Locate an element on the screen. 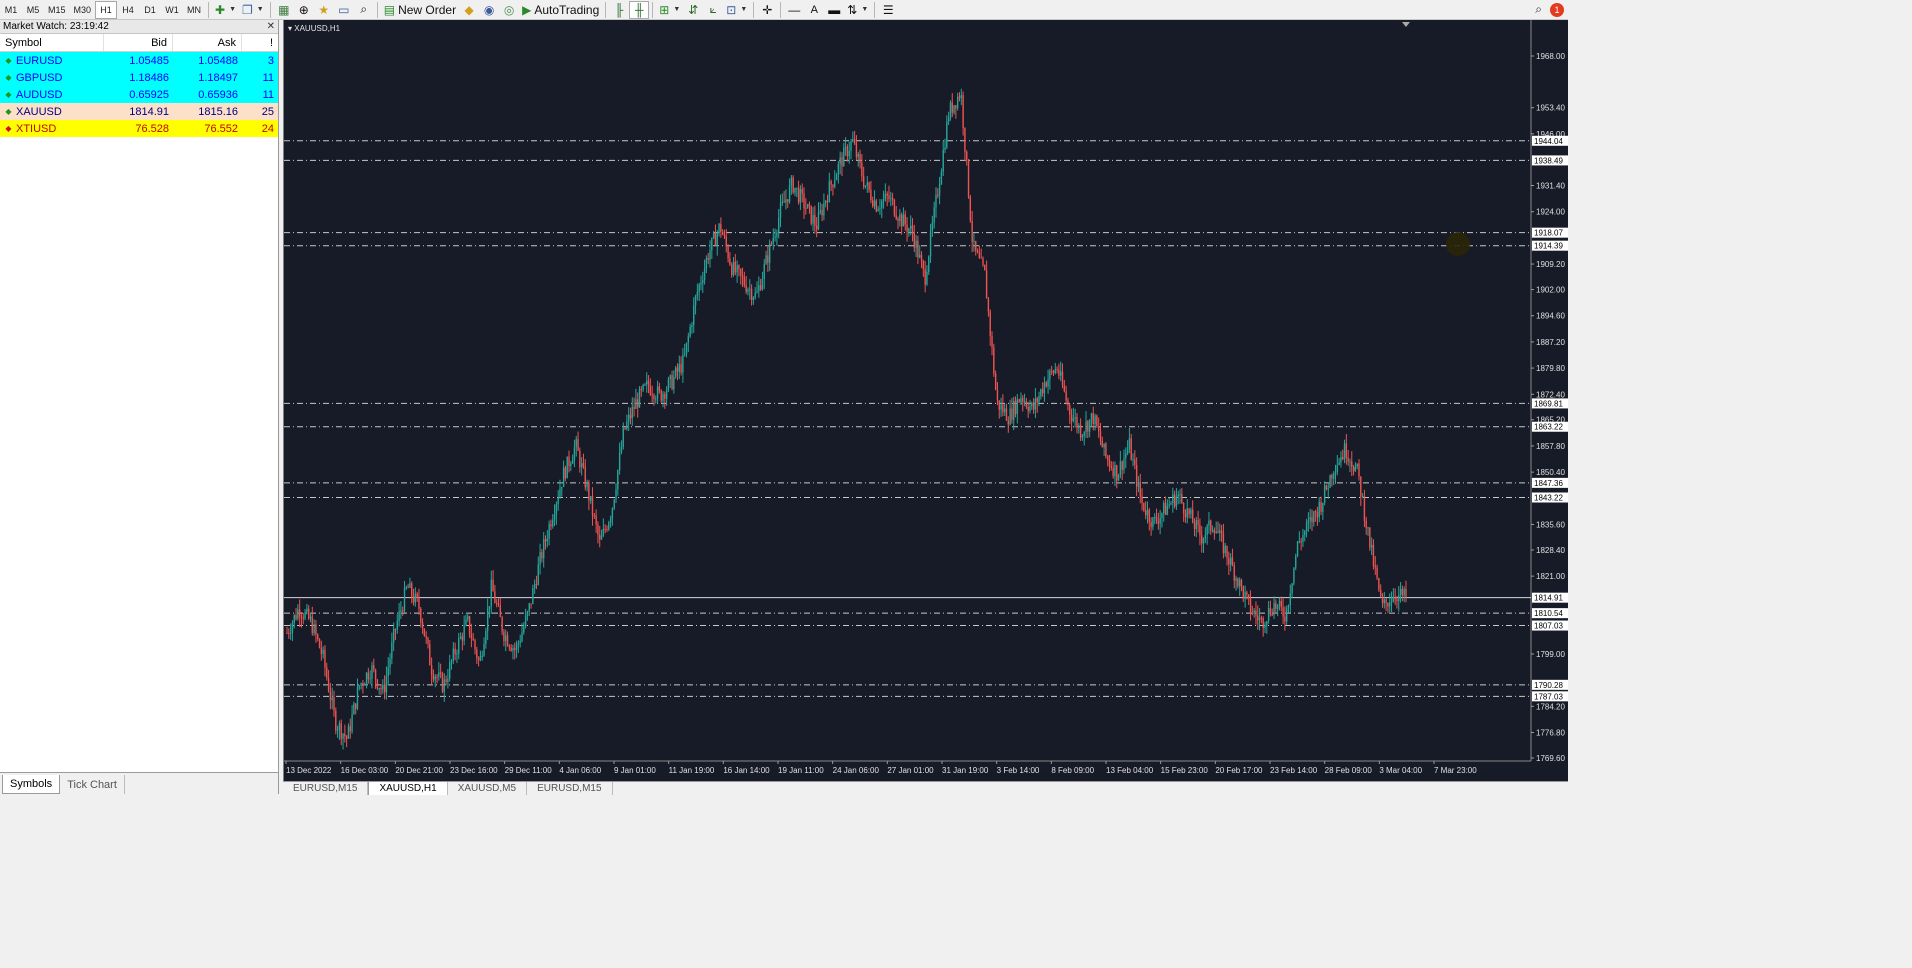  timeframe-w1: W1 is located at coordinates (172, 10).